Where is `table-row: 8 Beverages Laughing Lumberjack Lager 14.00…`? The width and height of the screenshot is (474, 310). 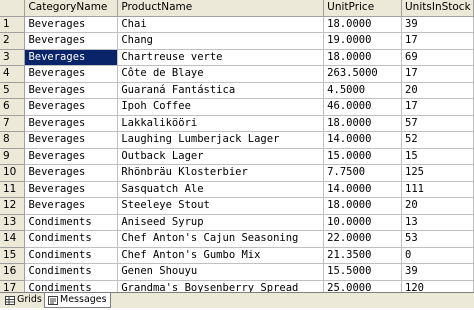 table-row: 8 Beverages Laughing Lumberjack Lager 14.00… is located at coordinates (237, 140).